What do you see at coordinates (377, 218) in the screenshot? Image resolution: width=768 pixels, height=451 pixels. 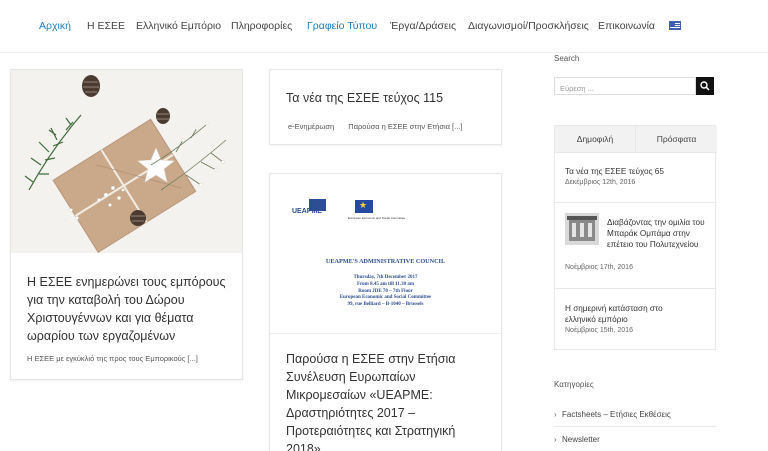 I see `eu-caption: European Economic and Social Committee` at bounding box center [377, 218].